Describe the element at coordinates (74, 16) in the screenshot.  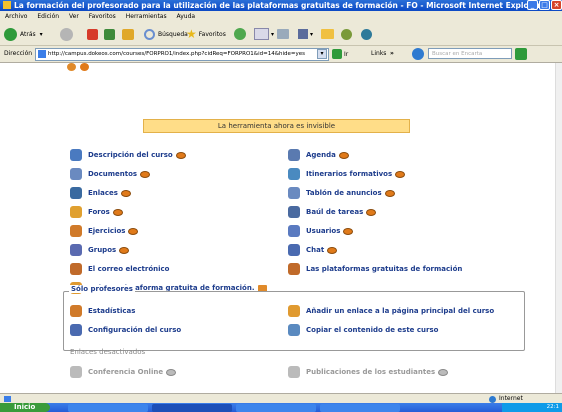
I see `menu-ver: Ver` at that location.